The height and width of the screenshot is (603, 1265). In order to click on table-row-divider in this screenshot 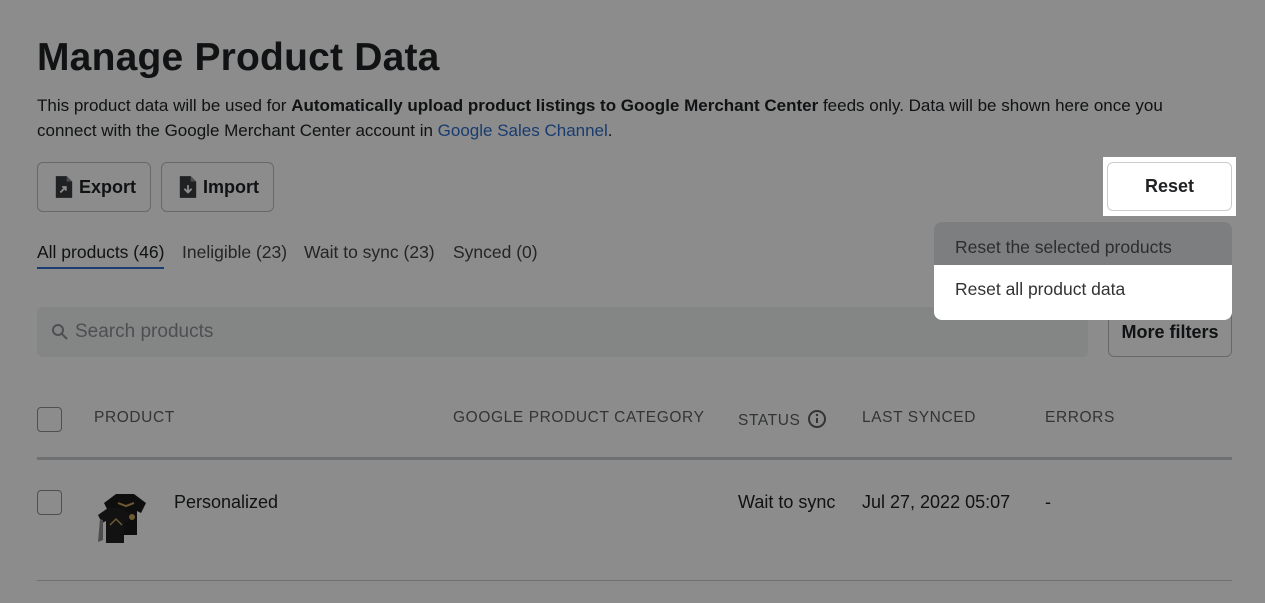, I will do `click(634, 580)`.